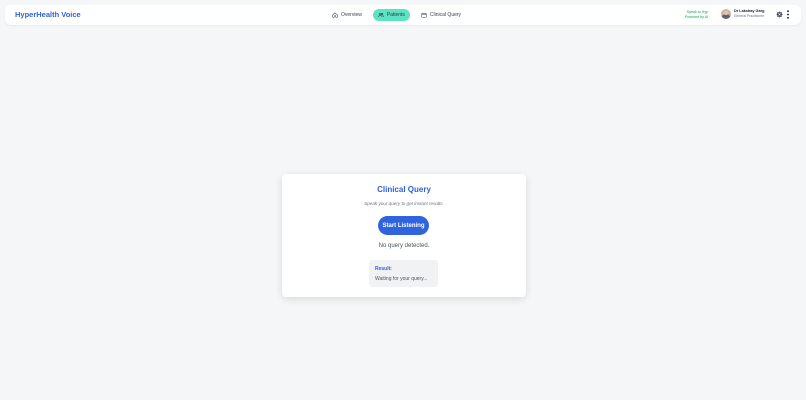  What do you see at coordinates (424, 15) in the screenshot?
I see `calendar-icon` at bounding box center [424, 15].